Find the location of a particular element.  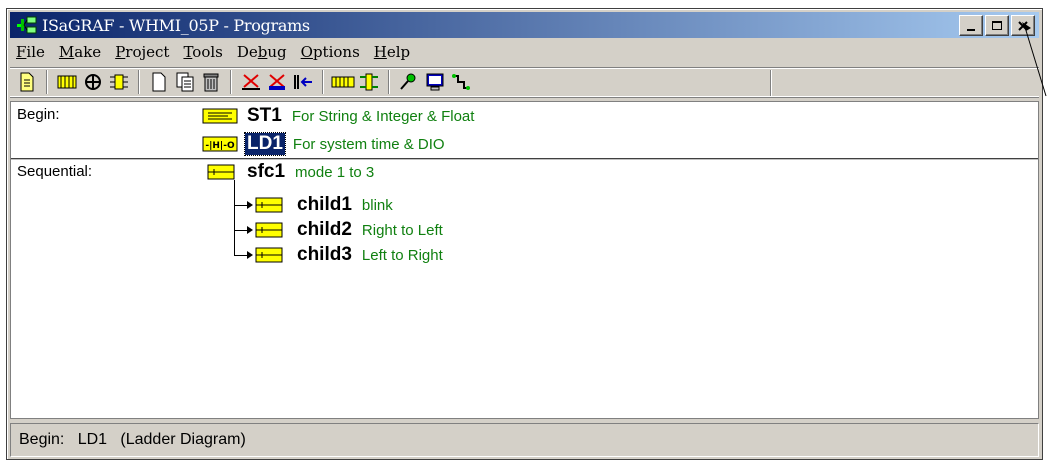

open-document-icon is located at coordinates (27, 82).